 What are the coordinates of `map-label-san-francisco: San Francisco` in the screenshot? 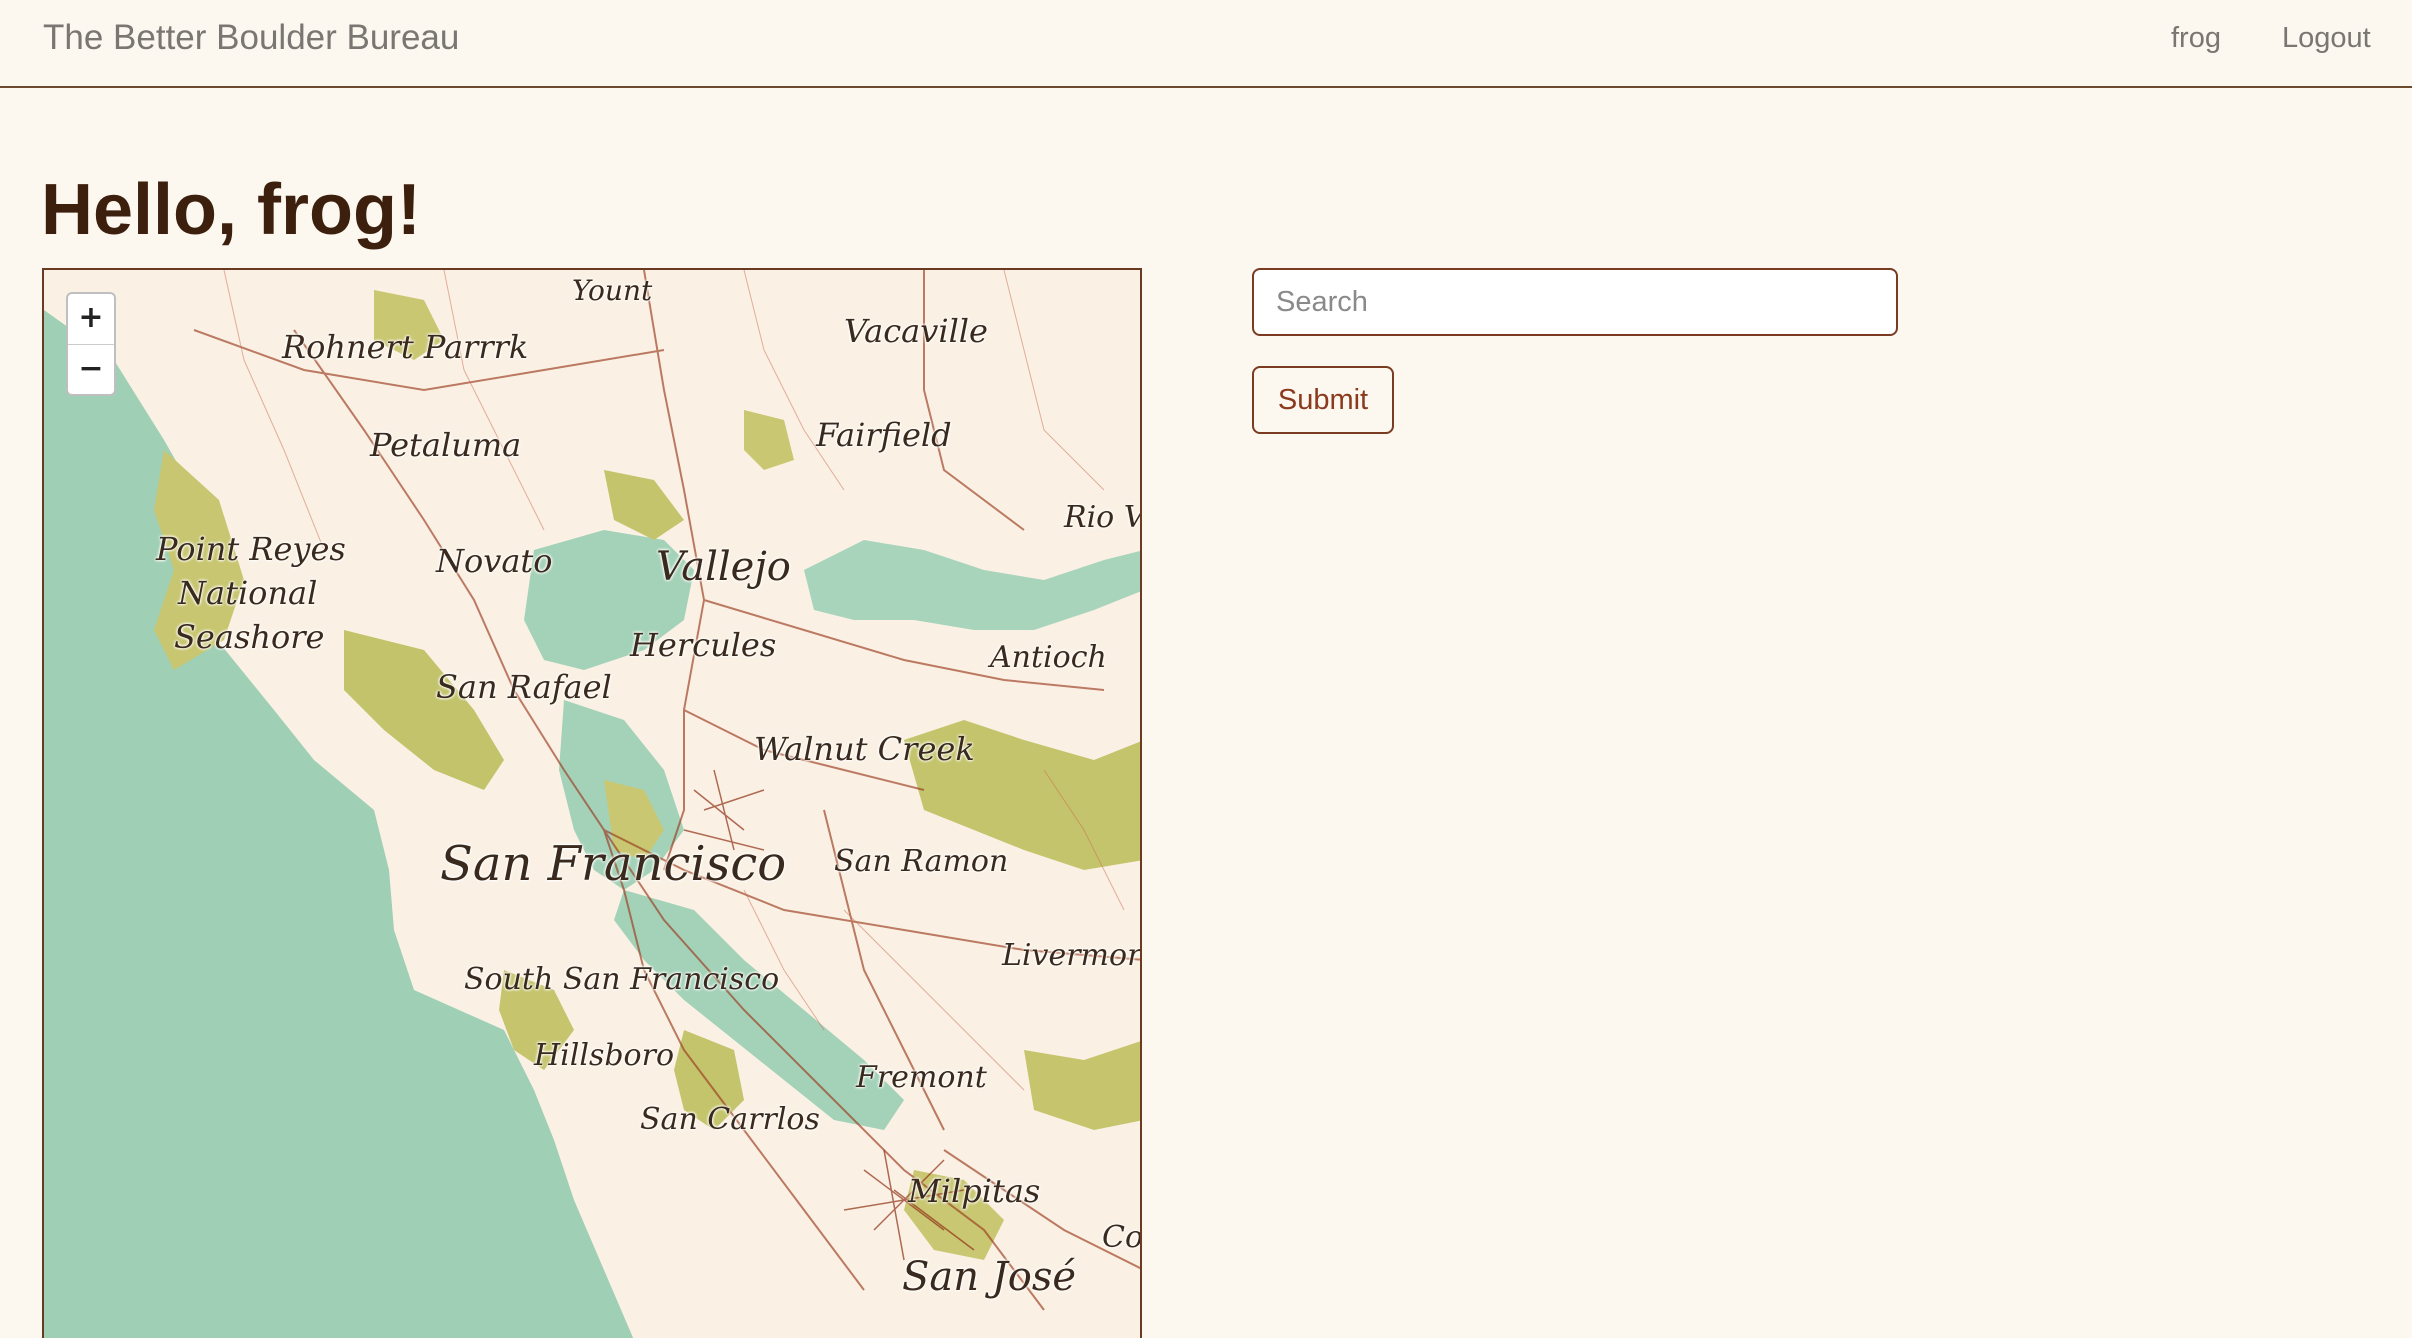 It's located at (613, 864).